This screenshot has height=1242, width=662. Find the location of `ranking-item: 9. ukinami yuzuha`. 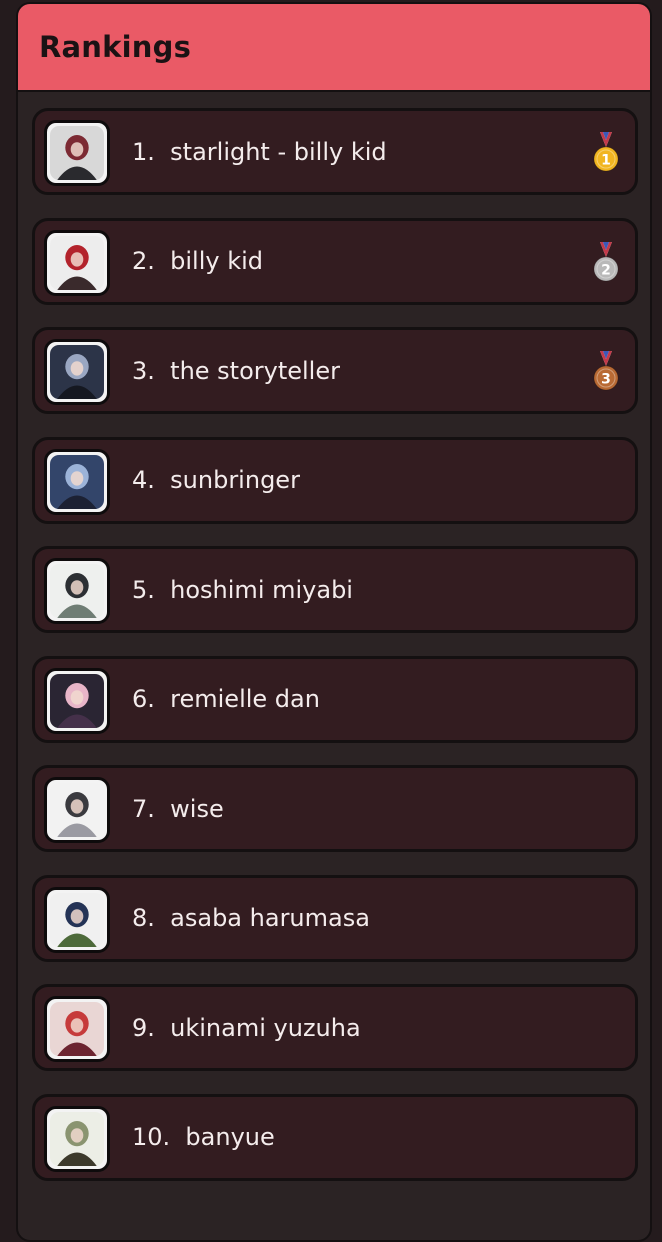

ranking-item: 9. ukinami yuzuha is located at coordinates (335, 1027).